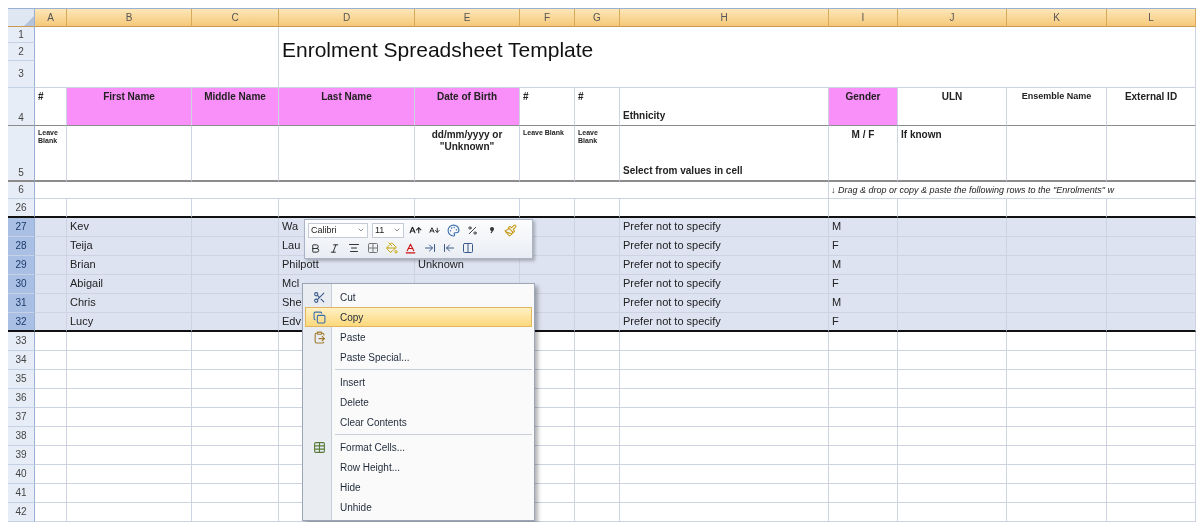  I want to click on align-center-icon, so click(353, 248).